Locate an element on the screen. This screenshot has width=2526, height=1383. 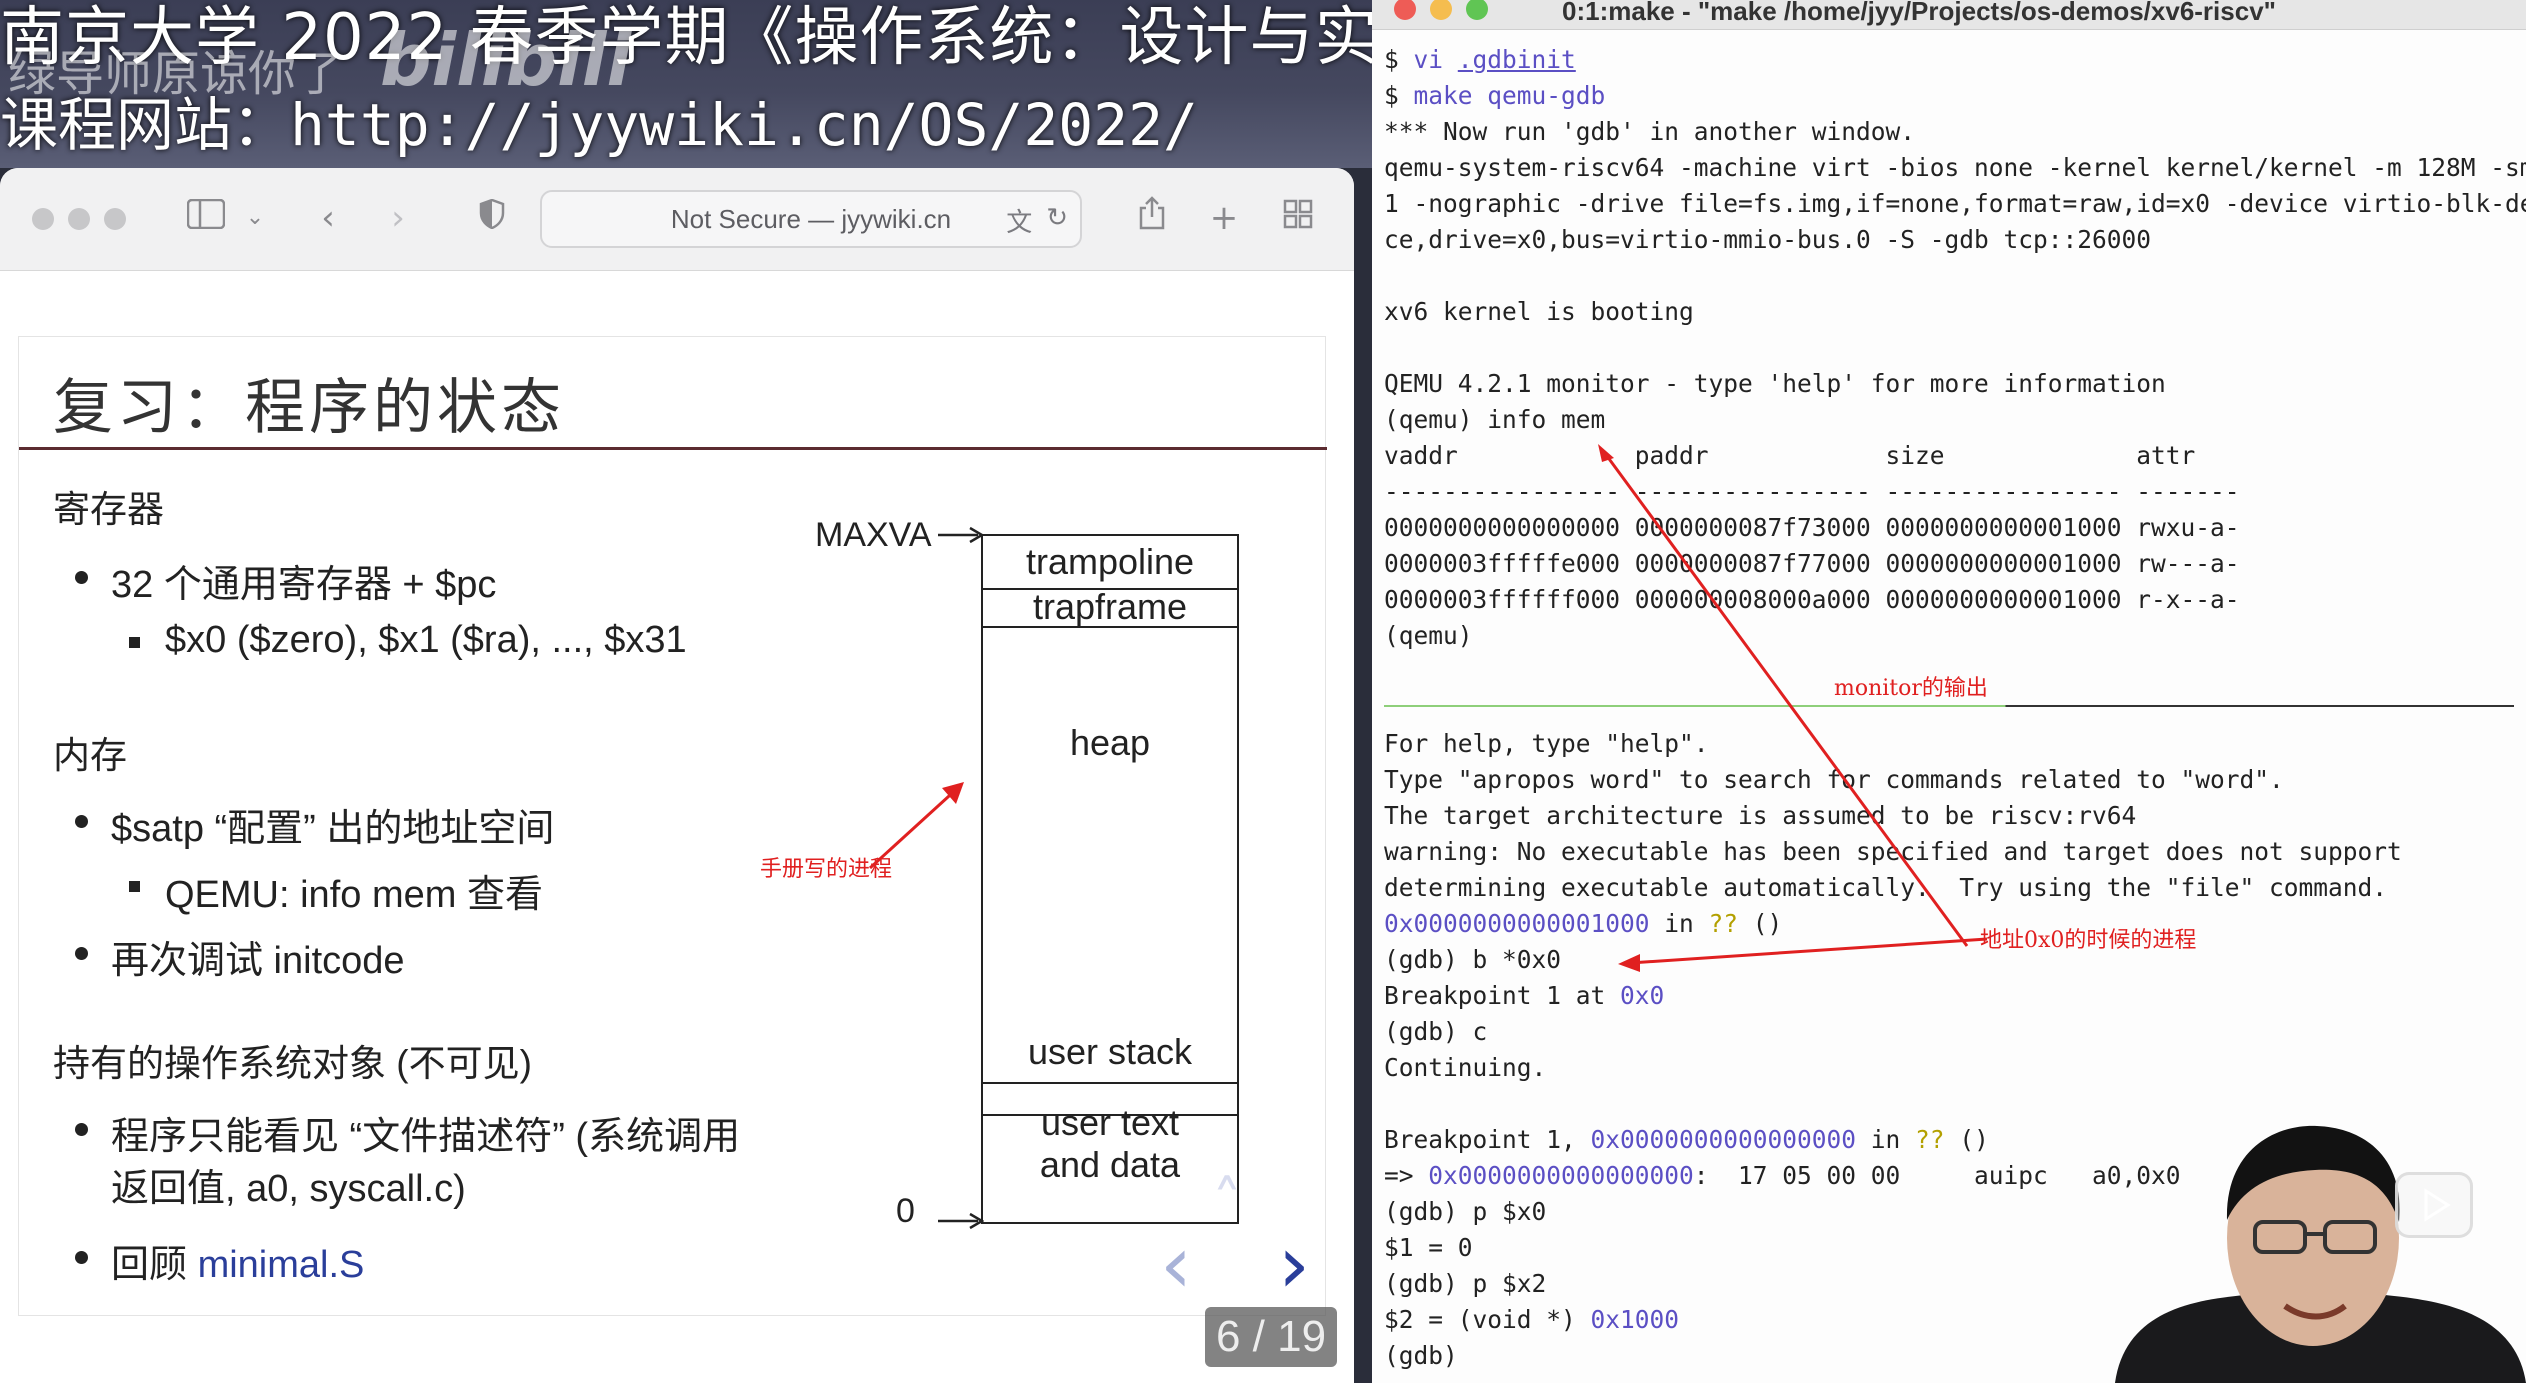
zoom-window-button is located at coordinates (115, 219).